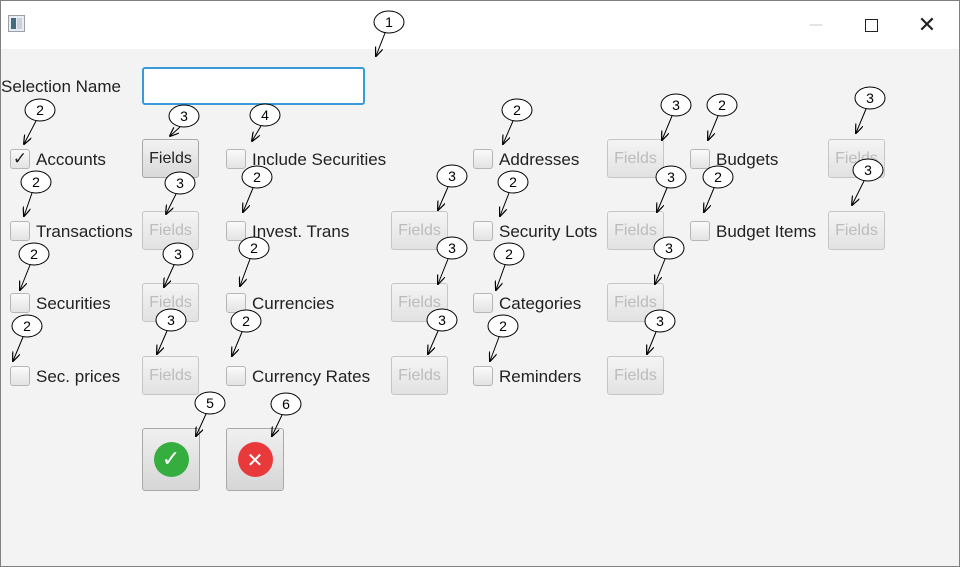 This screenshot has height=567, width=960. I want to click on invest-trans-checkbox-label: Invest. Trans, so click(301, 231).